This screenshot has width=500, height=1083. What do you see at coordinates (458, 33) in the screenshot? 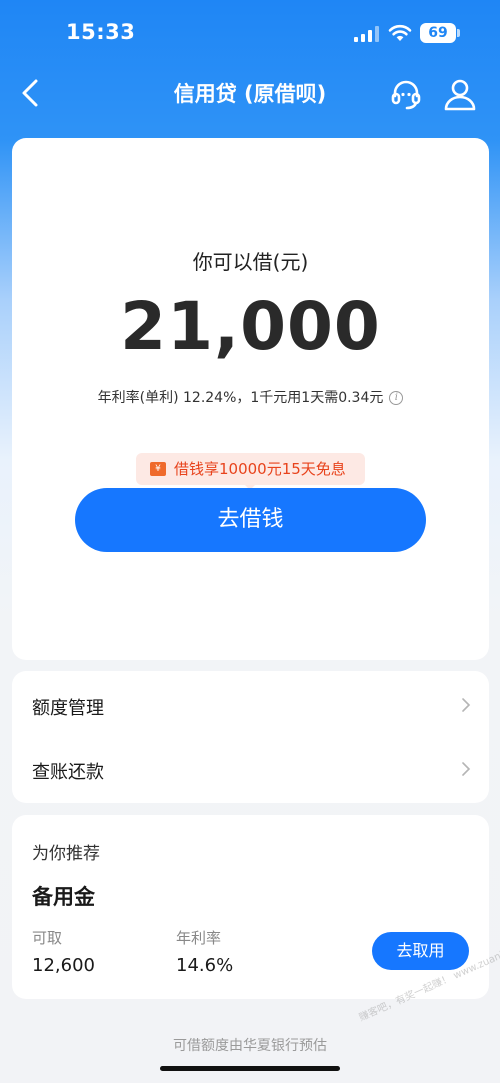
I see `battery-tip` at bounding box center [458, 33].